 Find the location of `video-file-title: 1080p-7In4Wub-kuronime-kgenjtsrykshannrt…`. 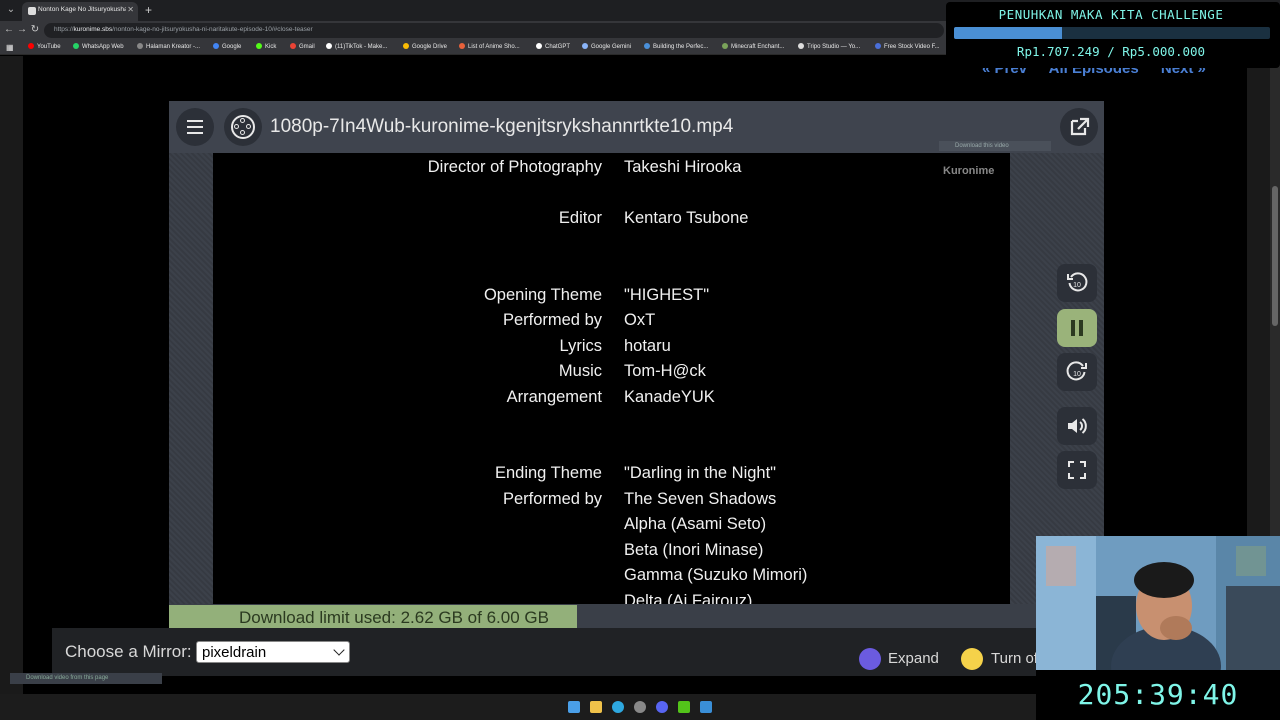

video-file-title: 1080p-7In4Wub-kuronime-kgenjtsrykshannrt… is located at coordinates (502, 126).